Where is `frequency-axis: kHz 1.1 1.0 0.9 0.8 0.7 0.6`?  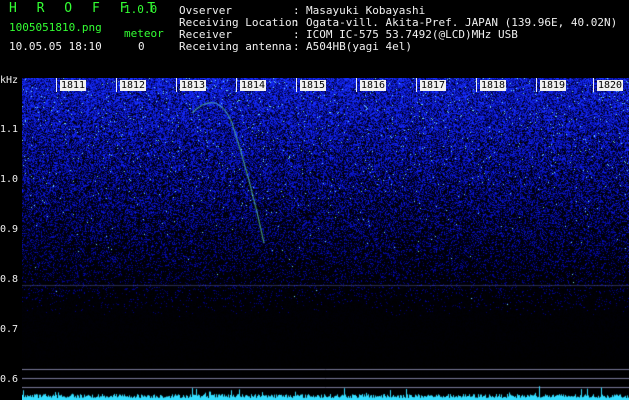
frequency-axis: kHz 1.1 1.0 0.9 0.8 0.7 0.6 is located at coordinates (11, 238).